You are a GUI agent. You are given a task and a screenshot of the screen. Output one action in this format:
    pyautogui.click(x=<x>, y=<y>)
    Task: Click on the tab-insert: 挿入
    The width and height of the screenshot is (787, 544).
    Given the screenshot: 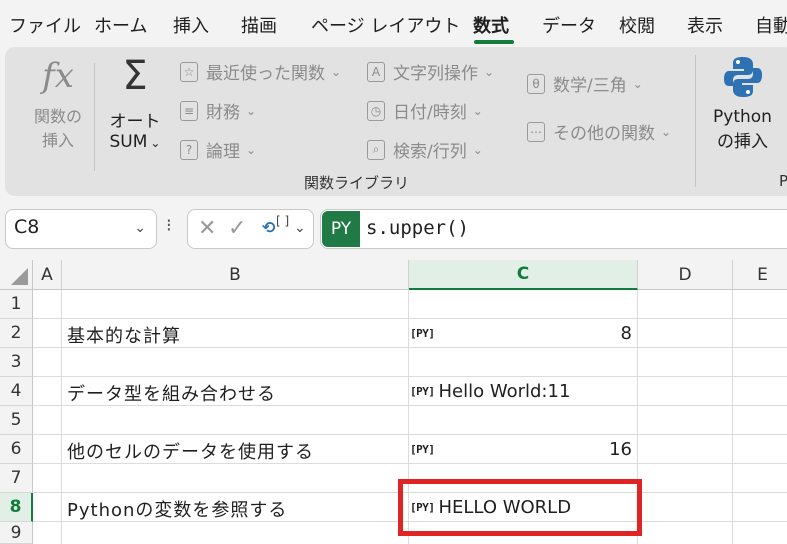 What is the action you would take?
    pyautogui.click(x=191, y=25)
    